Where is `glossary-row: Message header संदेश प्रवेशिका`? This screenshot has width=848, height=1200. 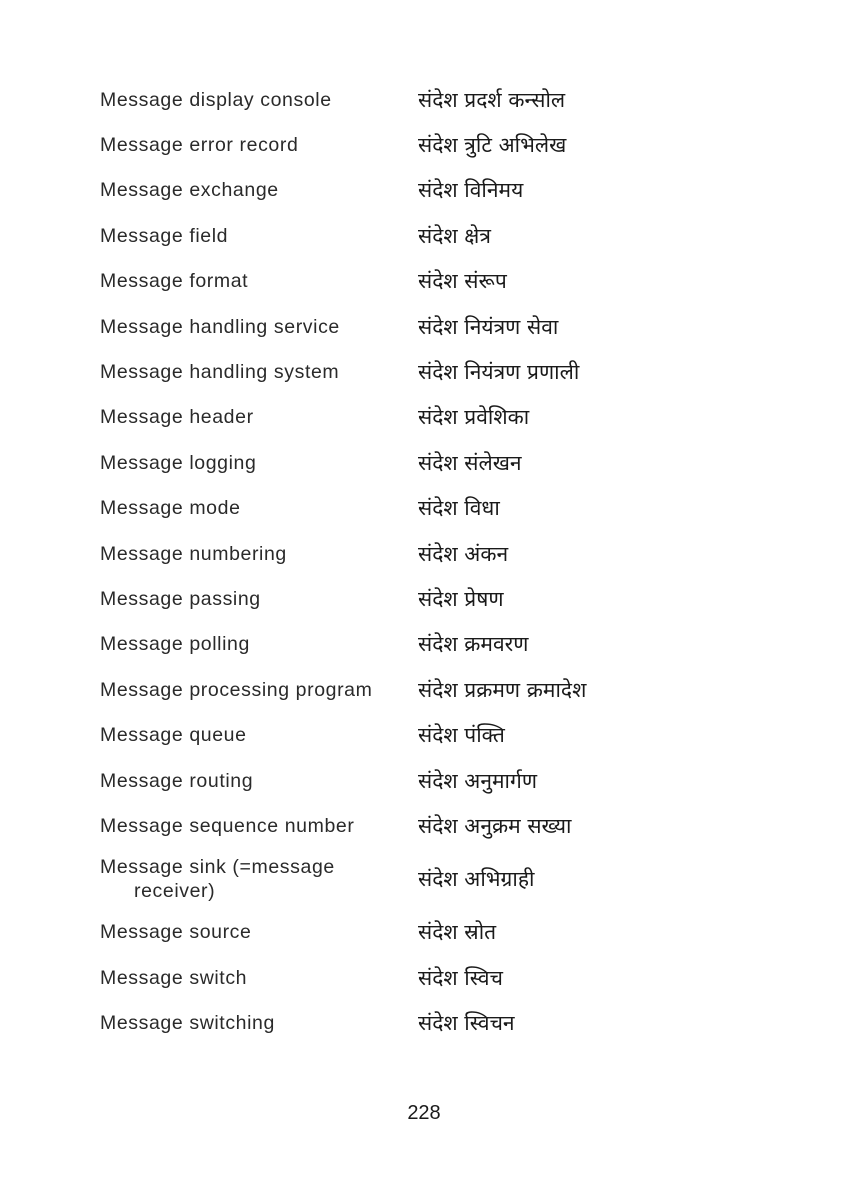
glossary-row: Message header संदेश प्रवेशिका is located at coordinates (420, 417).